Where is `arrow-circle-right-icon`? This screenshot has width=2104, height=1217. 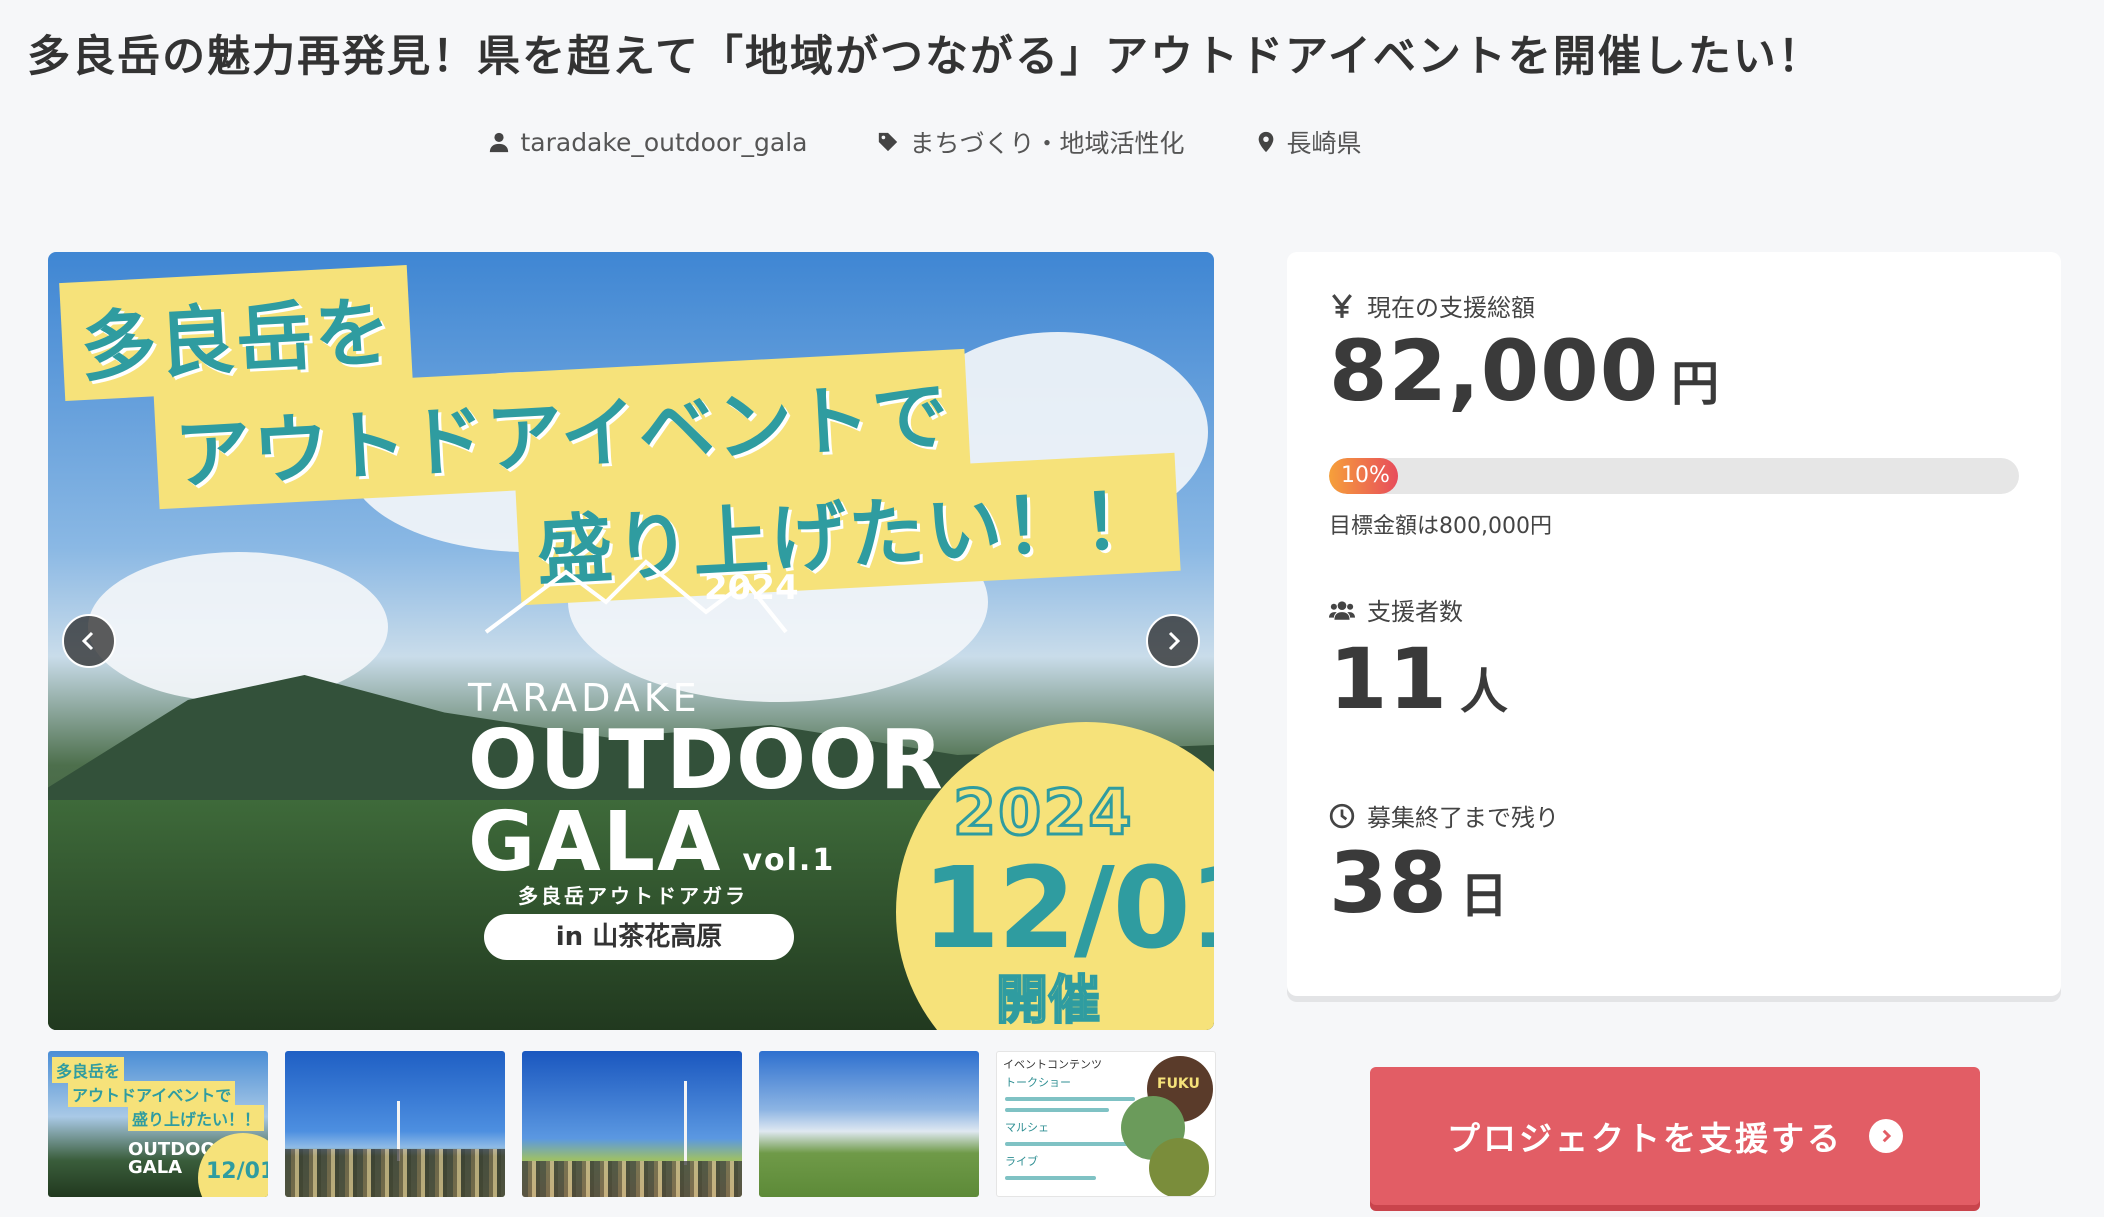 arrow-circle-right-icon is located at coordinates (1886, 1136).